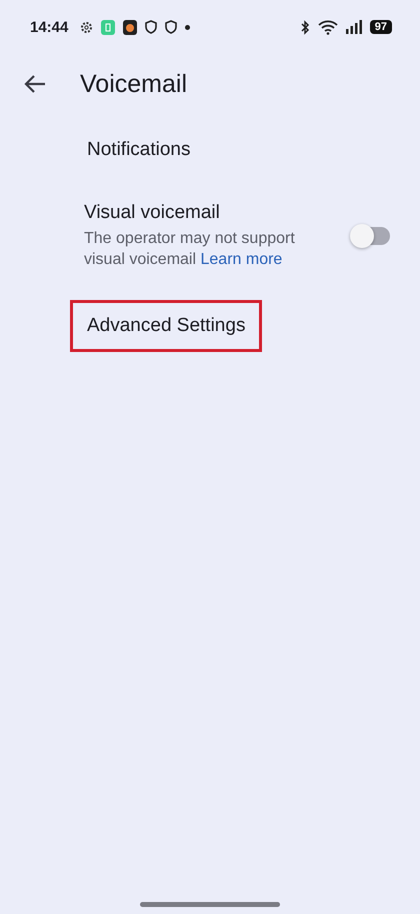 The image size is (420, 914). I want to click on battery-level: 97, so click(381, 27).